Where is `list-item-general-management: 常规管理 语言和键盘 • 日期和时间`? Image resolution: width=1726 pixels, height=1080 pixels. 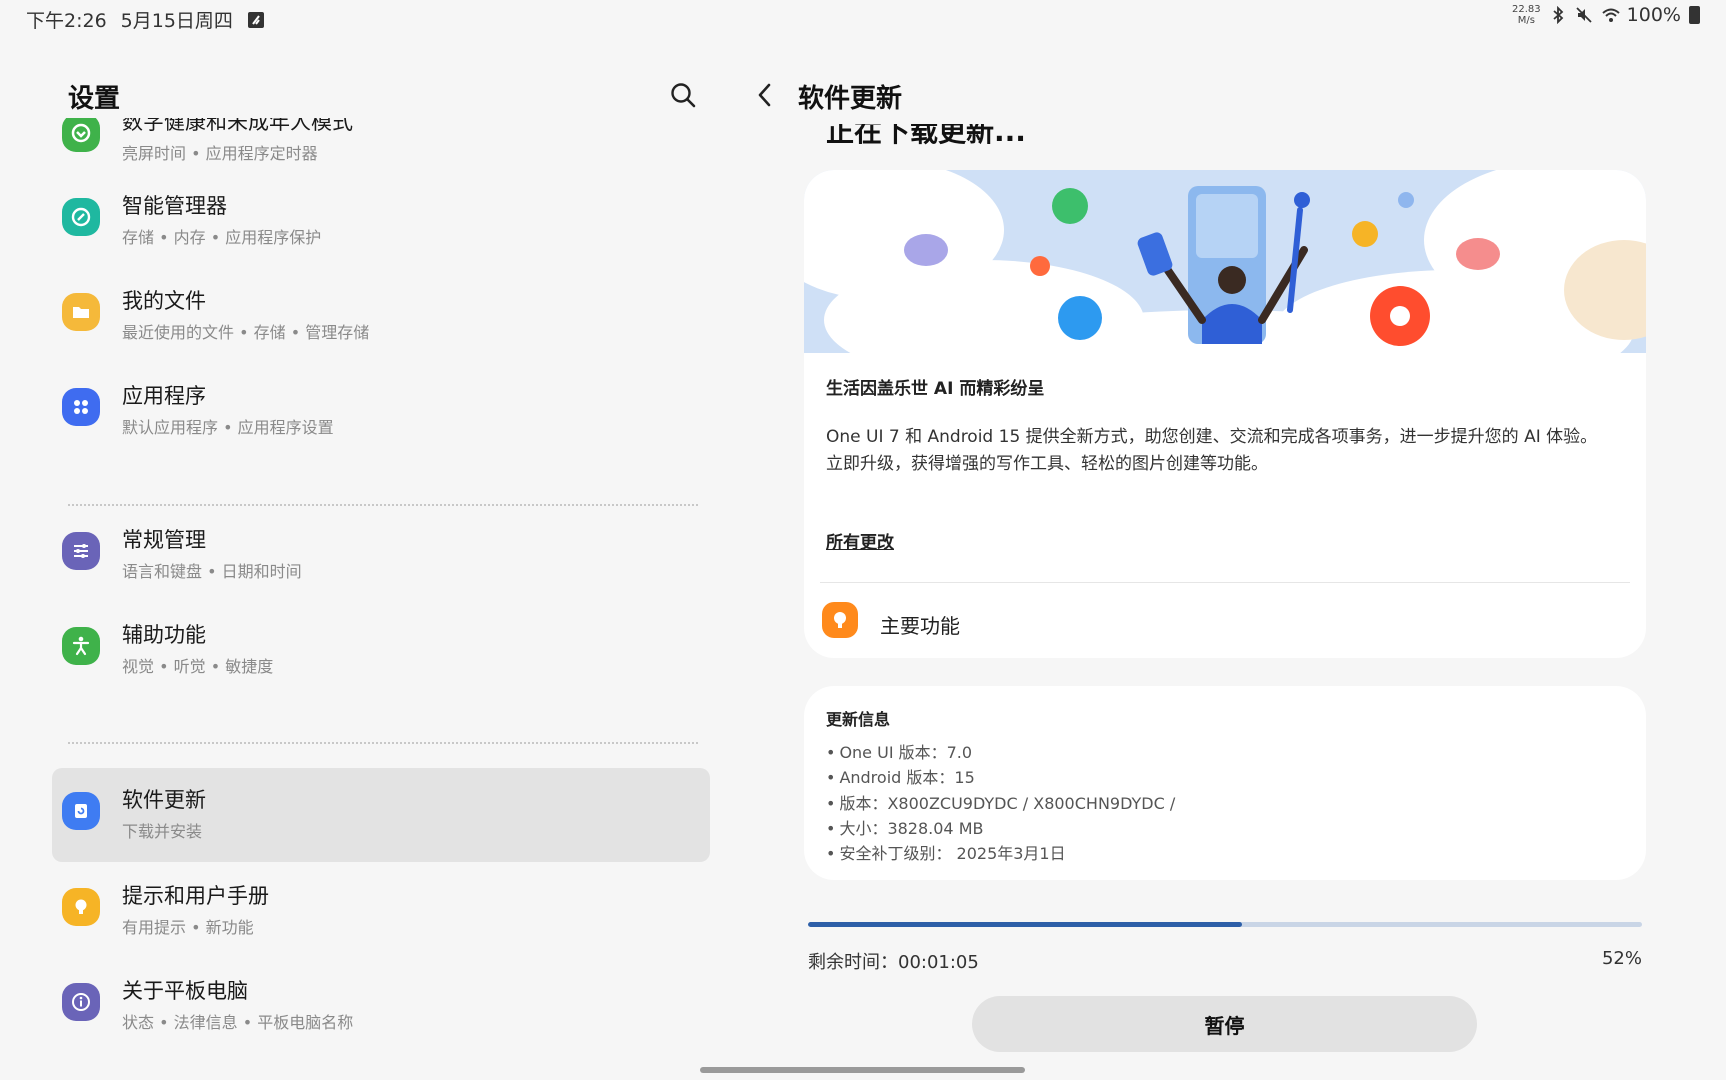 list-item-general-management: 常规管理 语言和键盘 • 日期和时间 is located at coordinates (381, 554).